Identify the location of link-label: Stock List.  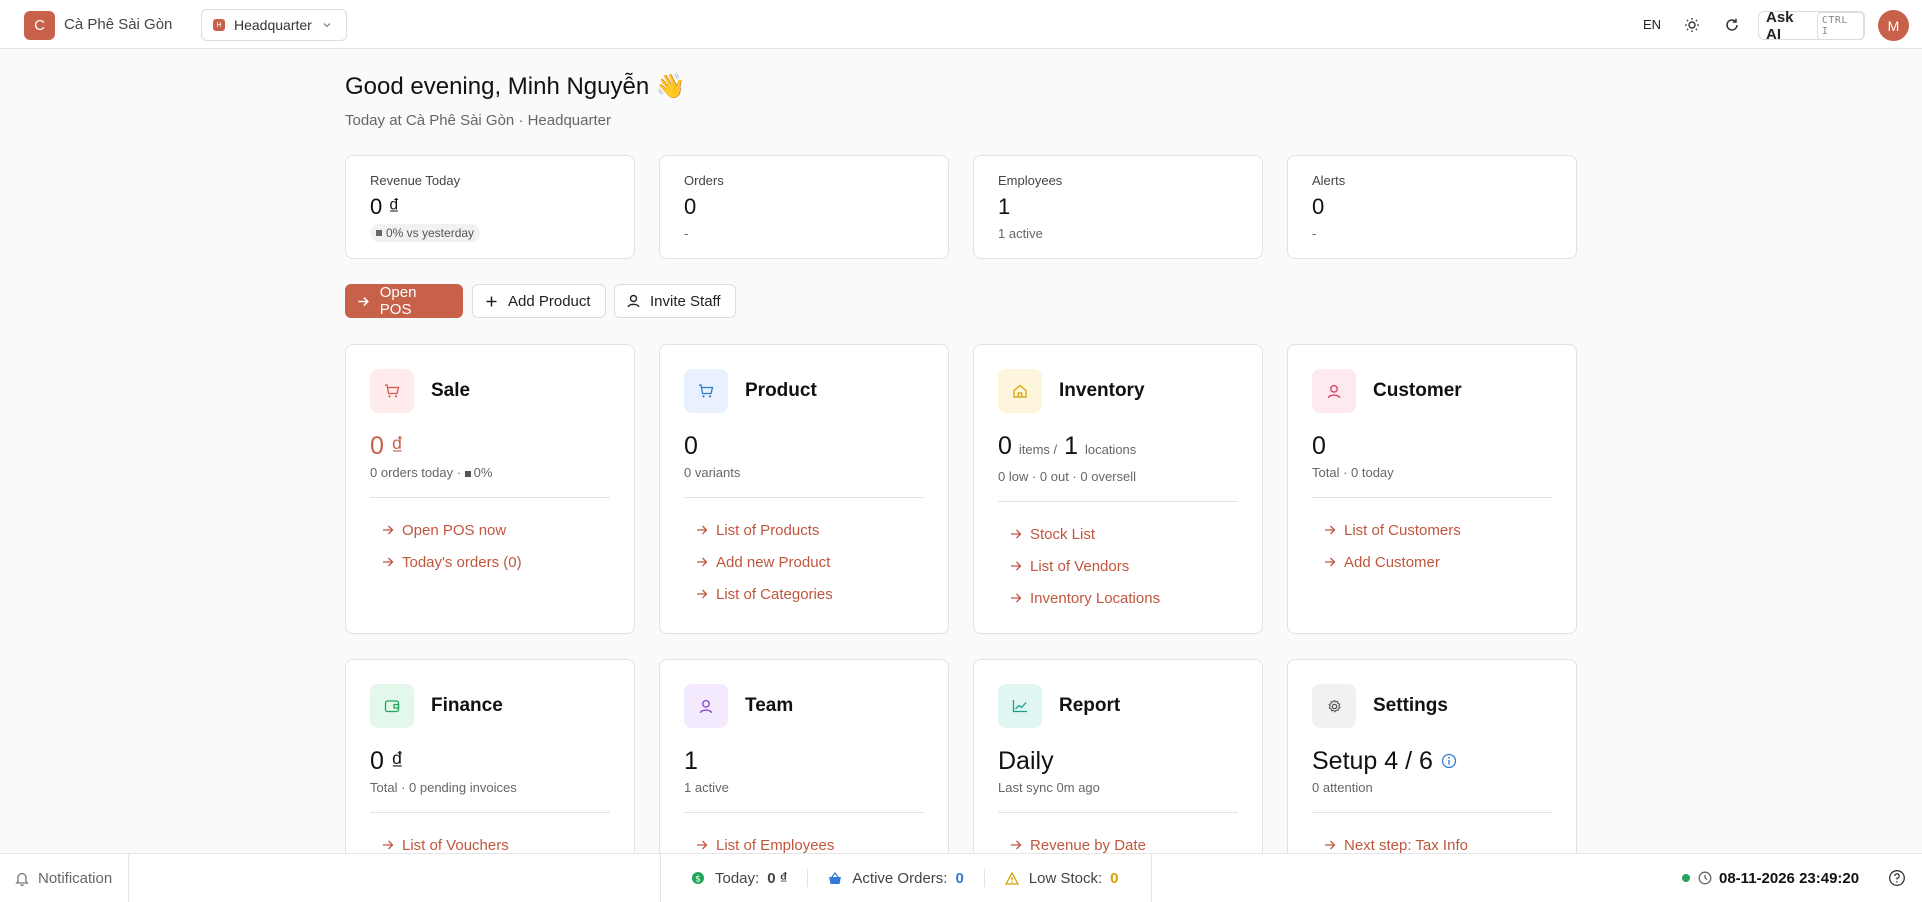
(1063, 534).